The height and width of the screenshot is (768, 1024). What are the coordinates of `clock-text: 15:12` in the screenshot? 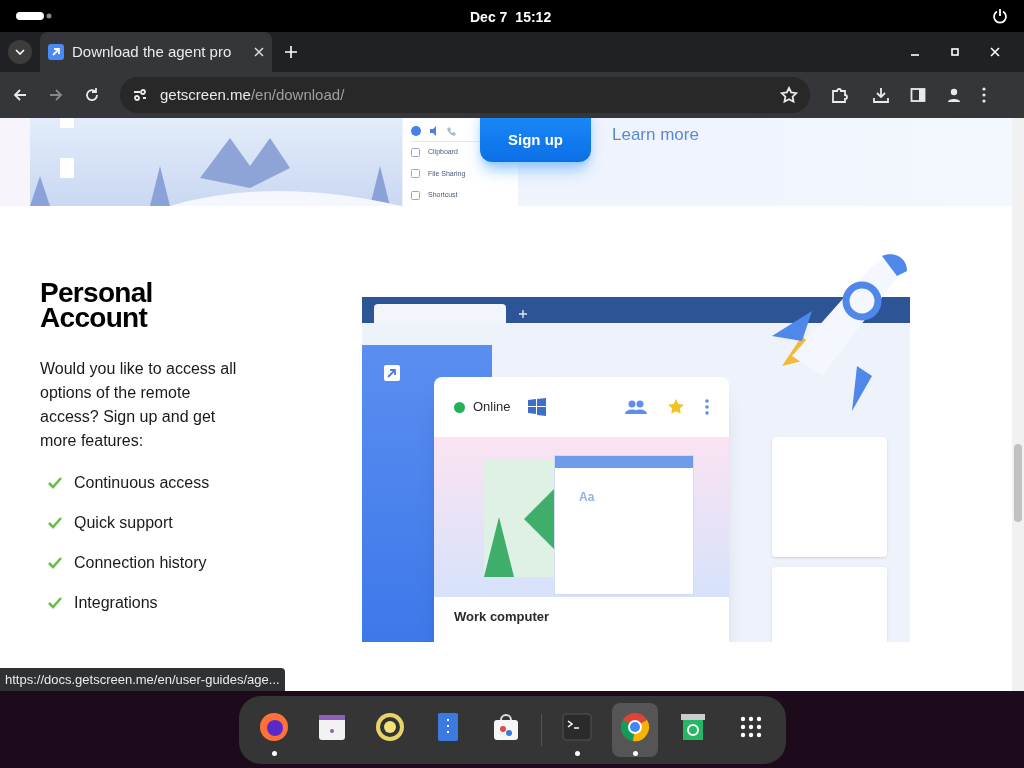 It's located at (533, 17).